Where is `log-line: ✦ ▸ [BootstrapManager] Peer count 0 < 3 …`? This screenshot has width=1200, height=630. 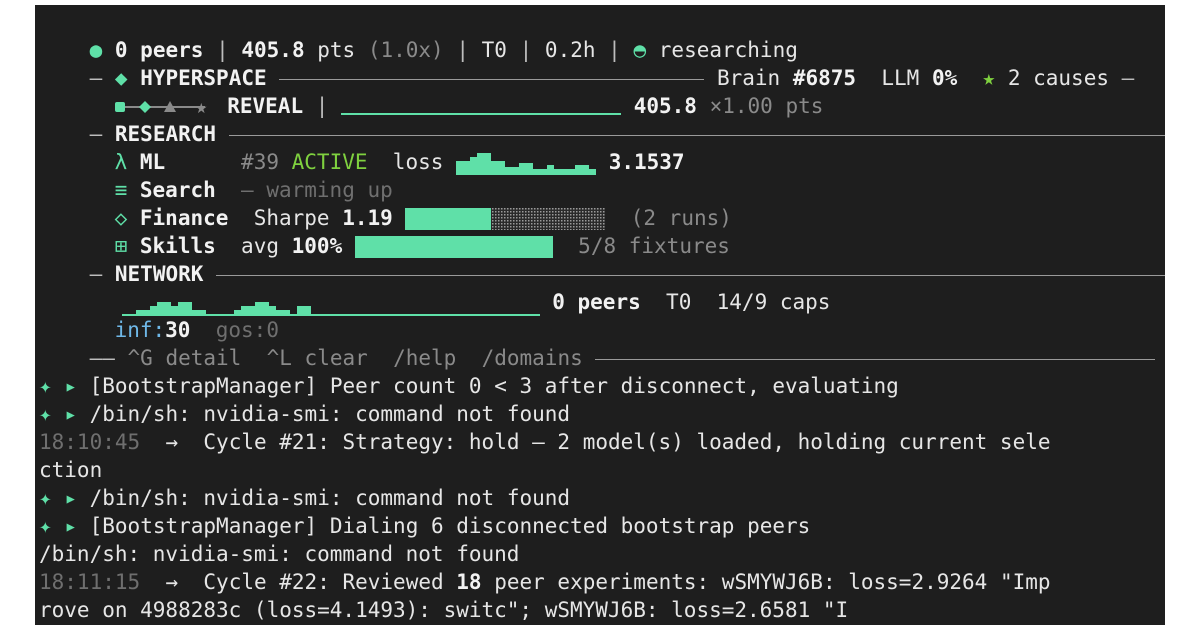
log-line: ✦ ▸ [BootstrapManager] Peer count 0 < 3 … is located at coordinates (602, 386).